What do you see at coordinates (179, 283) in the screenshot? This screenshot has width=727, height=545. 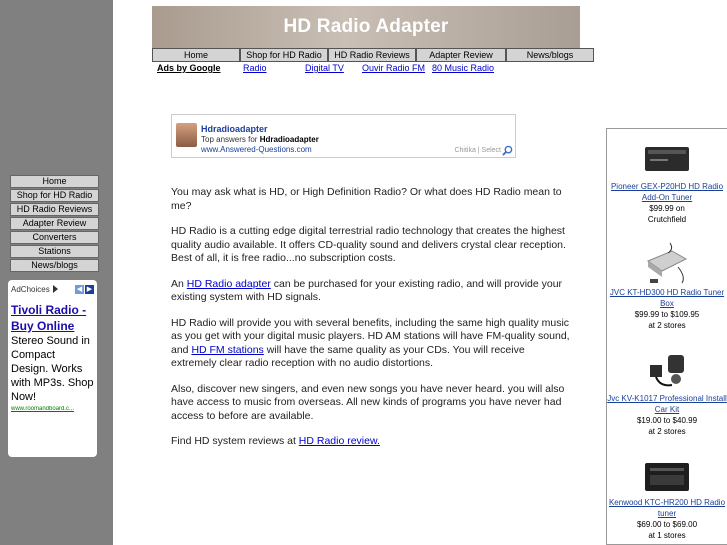 I see `text-segment: An` at bounding box center [179, 283].